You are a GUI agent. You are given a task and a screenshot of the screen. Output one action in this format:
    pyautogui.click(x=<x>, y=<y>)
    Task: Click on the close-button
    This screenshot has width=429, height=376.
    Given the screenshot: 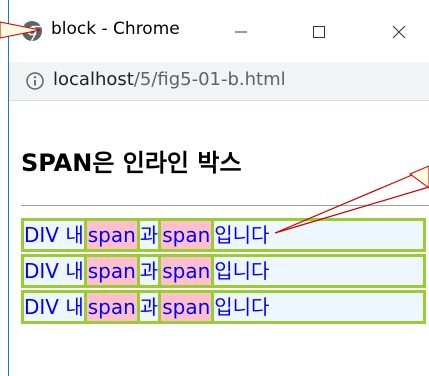 What is the action you would take?
    pyautogui.click(x=399, y=32)
    